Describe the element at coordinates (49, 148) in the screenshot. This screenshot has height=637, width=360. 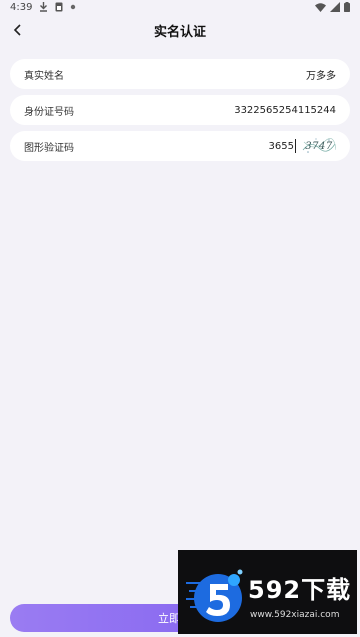
I see `captcha-label: 图形验证码` at that location.